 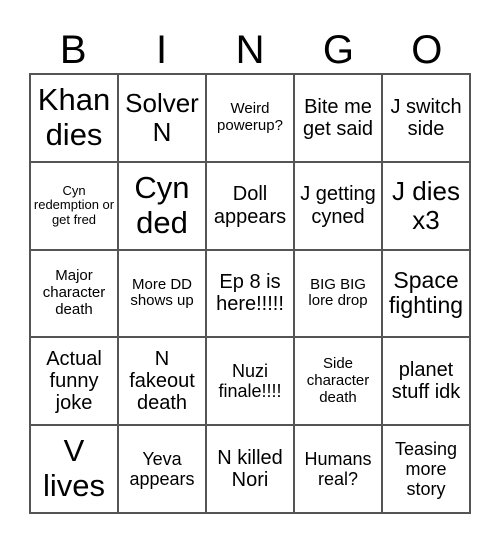 I want to click on bingo-cell: Khan dies, so click(x=74, y=118).